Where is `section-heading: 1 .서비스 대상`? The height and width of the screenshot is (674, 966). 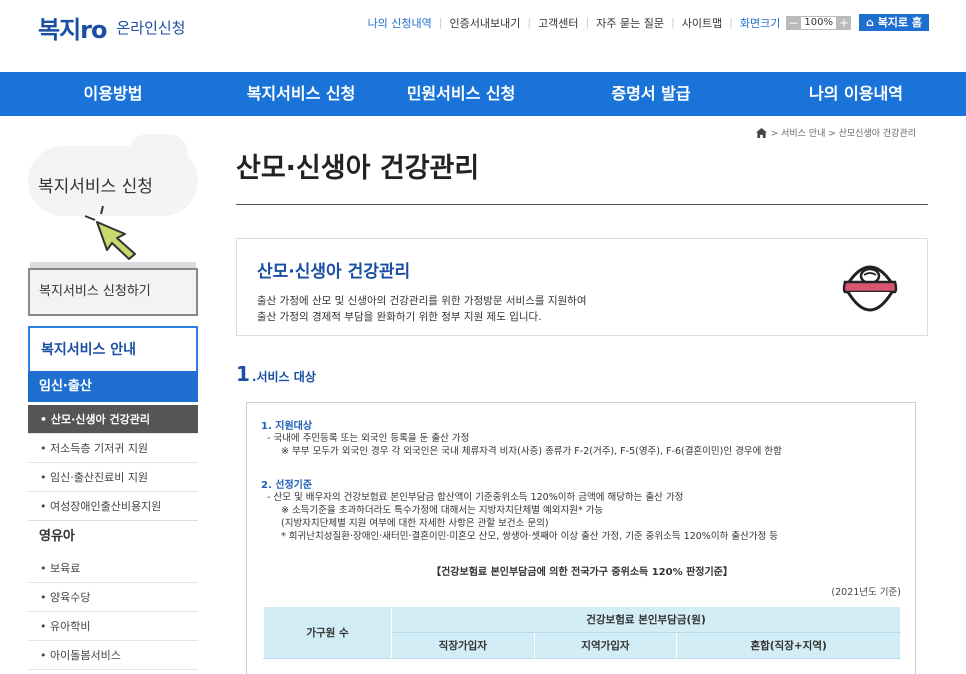 section-heading: 1 .서비스 대상 is located at coordinates (276, 374).